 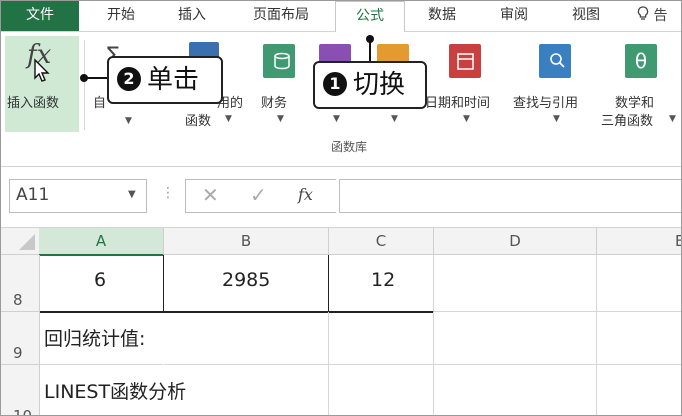 What do you see at coordinates (281, 16) in the screenshot?
I see `tab-page-layout: 页面布局` at bounding box center [281, 16].